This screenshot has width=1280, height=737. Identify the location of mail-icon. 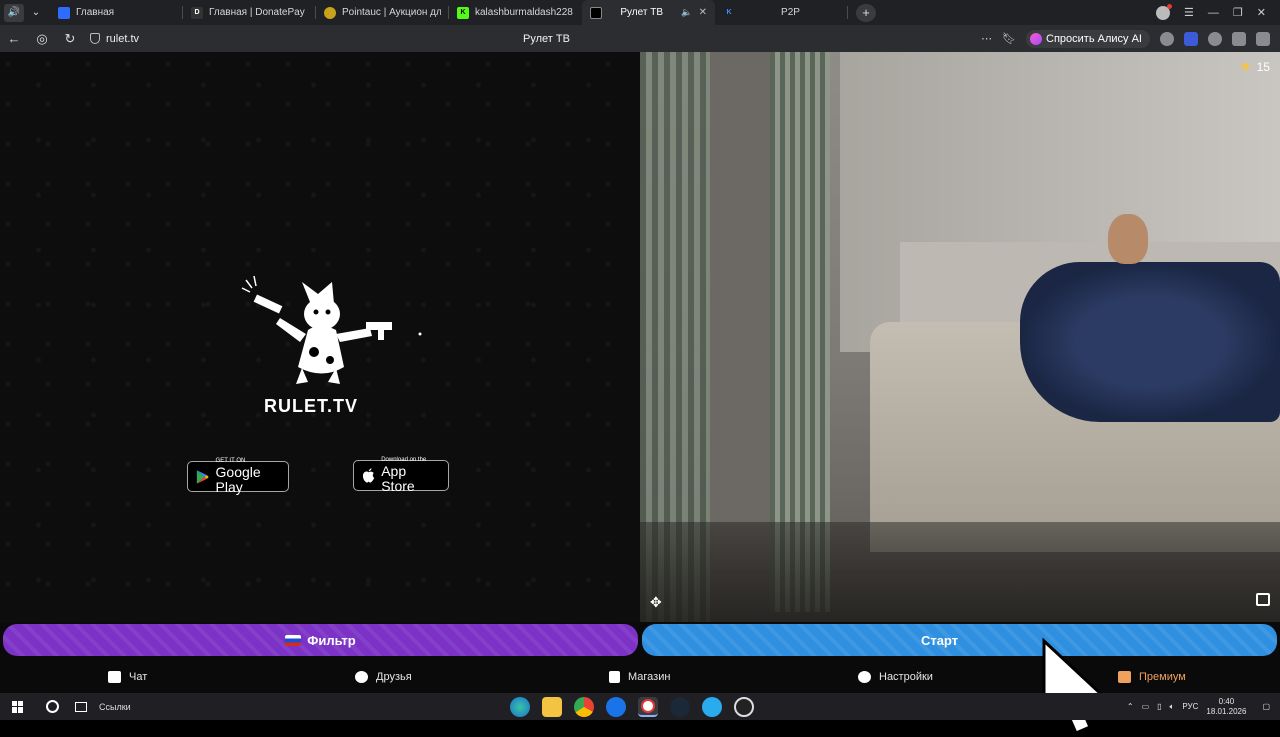
(616, 706).